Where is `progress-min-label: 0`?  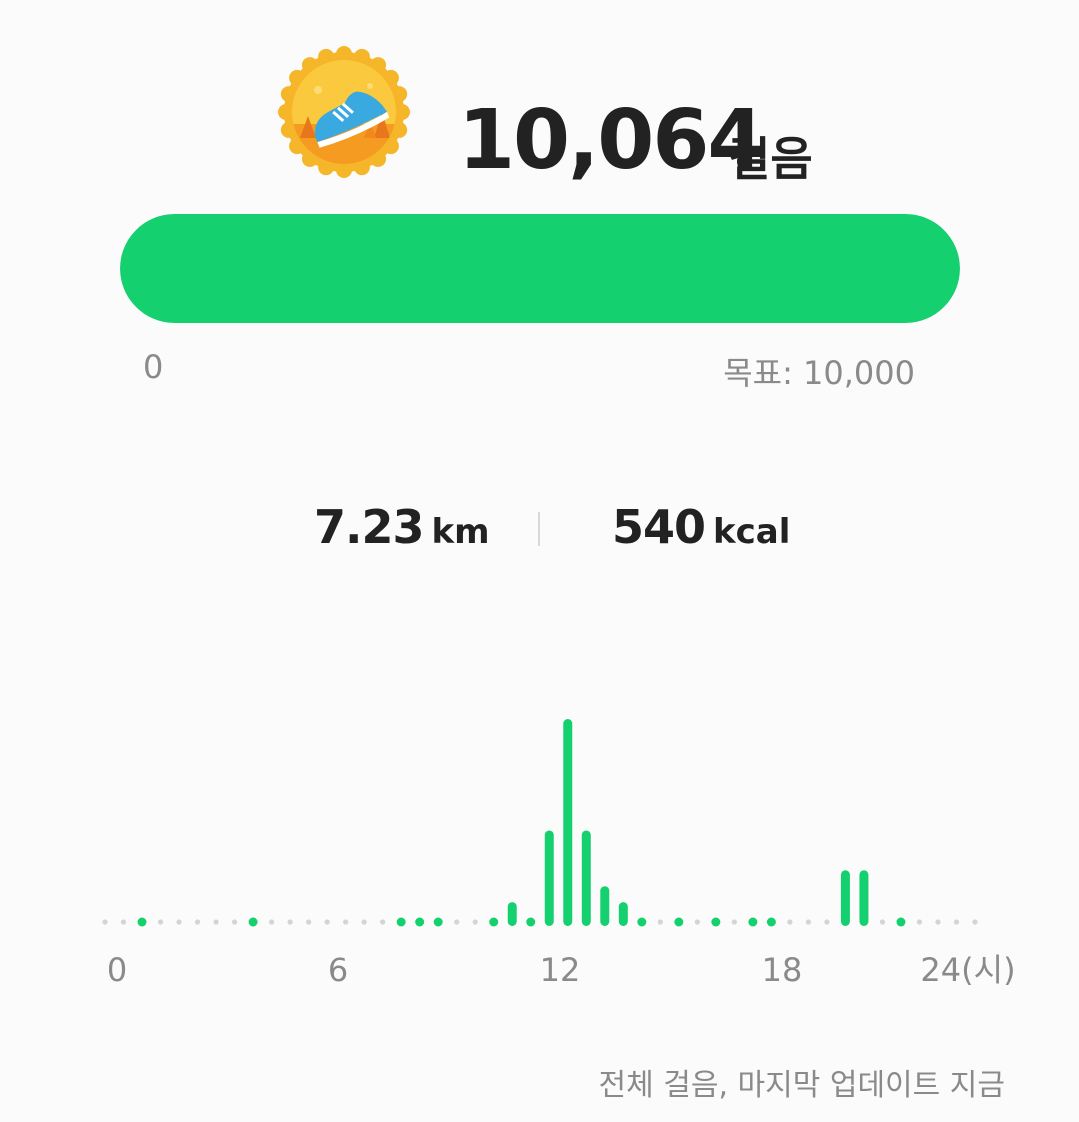
progress-min-label: 0 is located at coordinates (153, 367).